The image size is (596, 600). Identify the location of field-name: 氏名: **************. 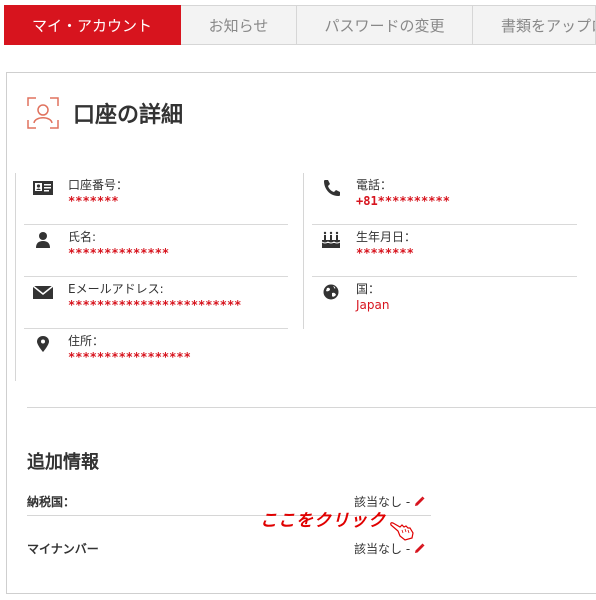
(156, 251).